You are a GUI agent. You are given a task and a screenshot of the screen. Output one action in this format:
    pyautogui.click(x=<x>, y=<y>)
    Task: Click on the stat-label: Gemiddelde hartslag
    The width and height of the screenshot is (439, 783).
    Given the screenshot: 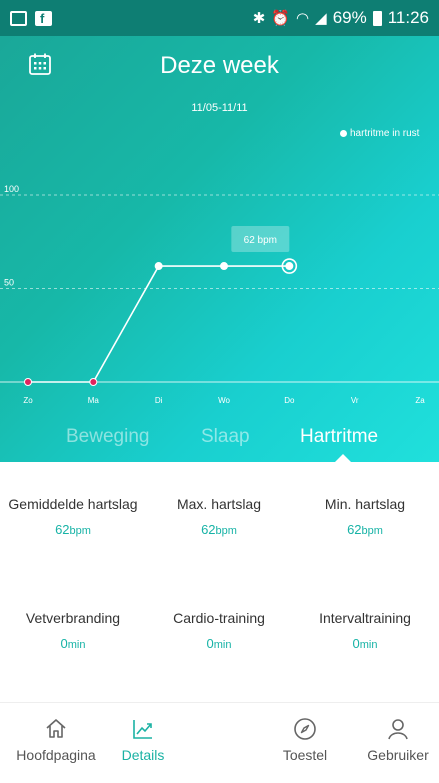 What is the action you would take?
    pyautogui.click(x=73, y=504)
    